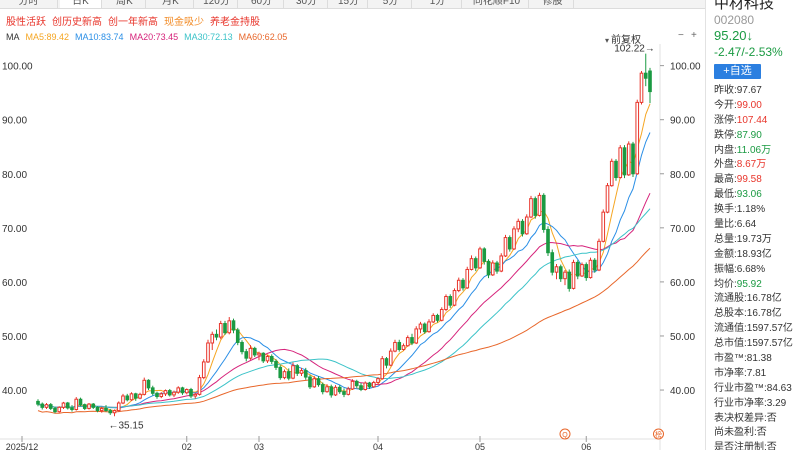 The width and height of the screenshot is (800, 450). What do you see at coordinates (757, 91) in the screenshot?
I see `quote-row: 昨收:97.67` at bounding box center [757, 91].